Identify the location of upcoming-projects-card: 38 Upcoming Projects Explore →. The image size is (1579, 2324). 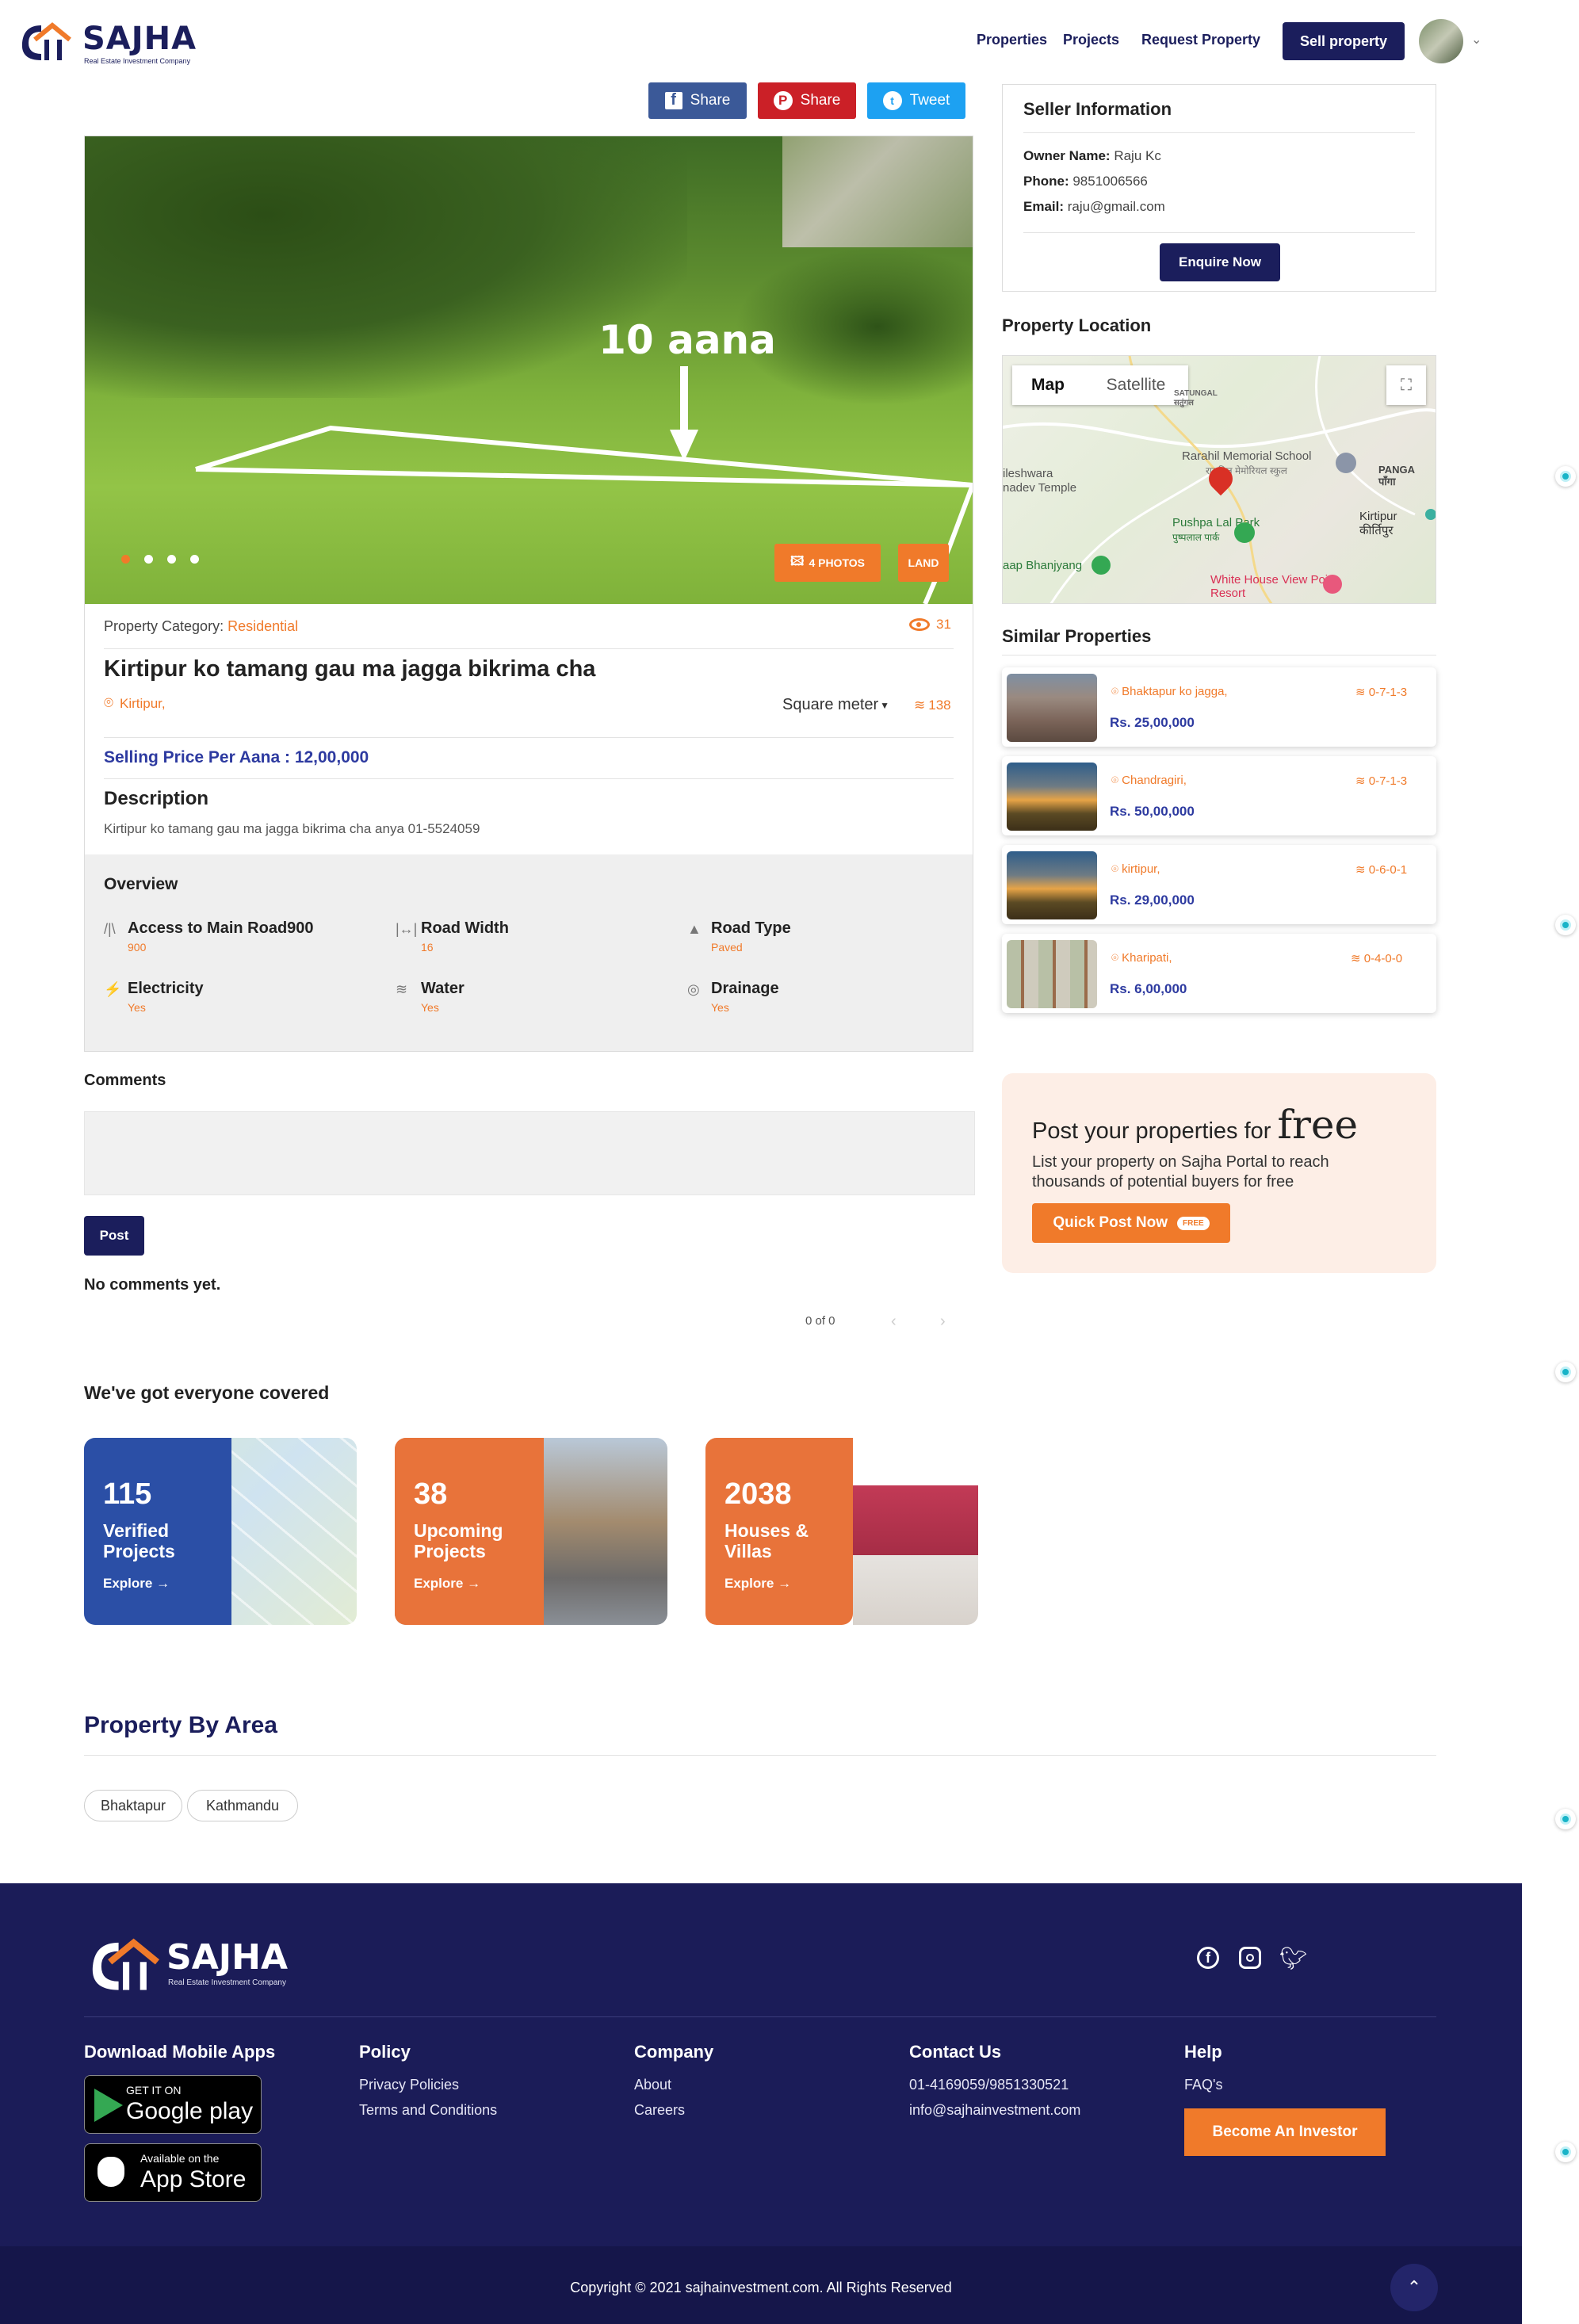
(531, 1531).